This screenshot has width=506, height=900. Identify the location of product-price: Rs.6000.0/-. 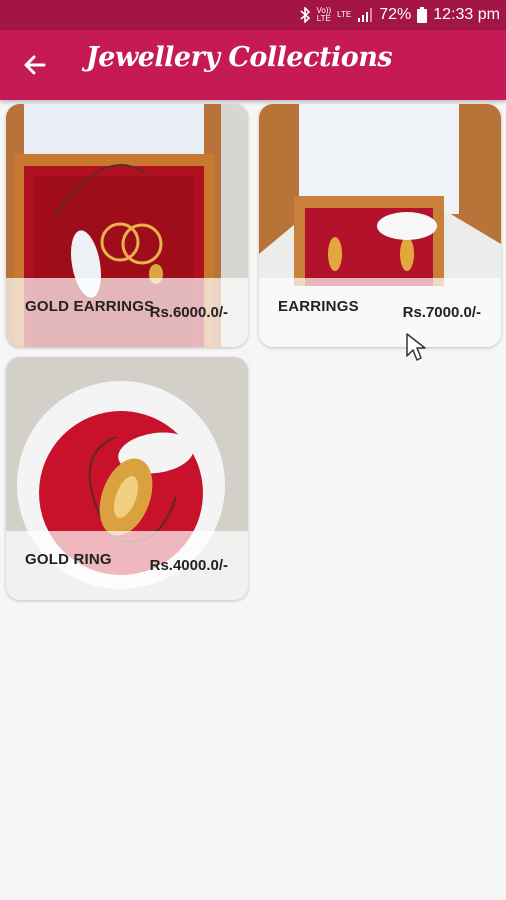
(188, 312).